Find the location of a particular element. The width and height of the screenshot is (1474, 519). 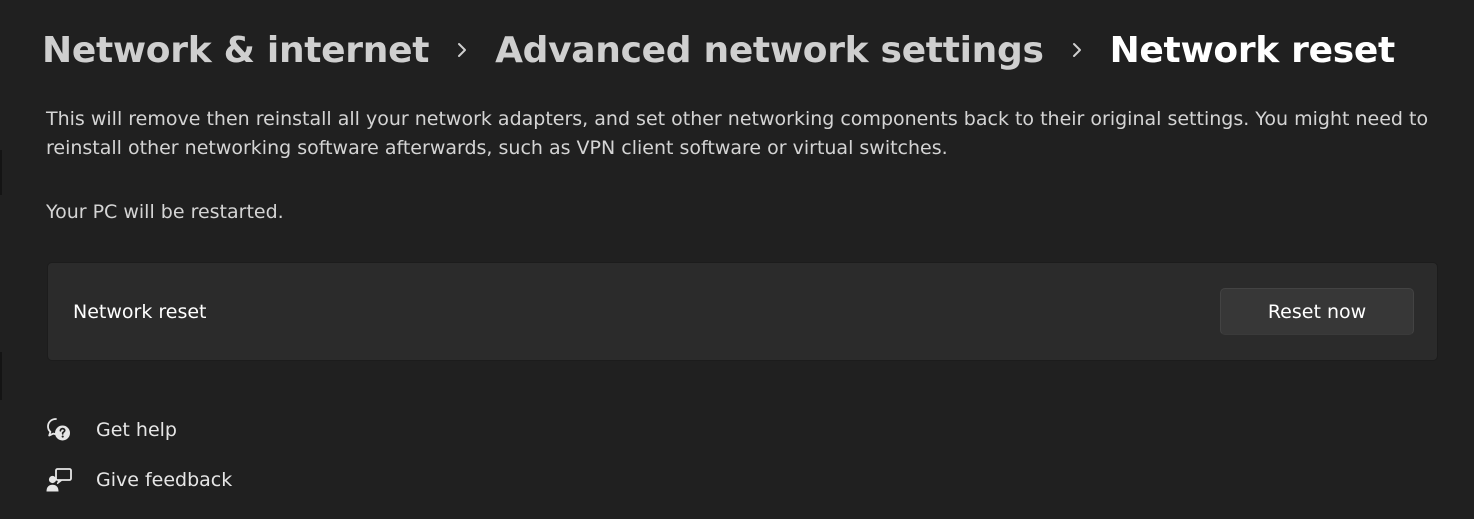

give-feedback-link: Give feedback is located at coordinates (138, 480).